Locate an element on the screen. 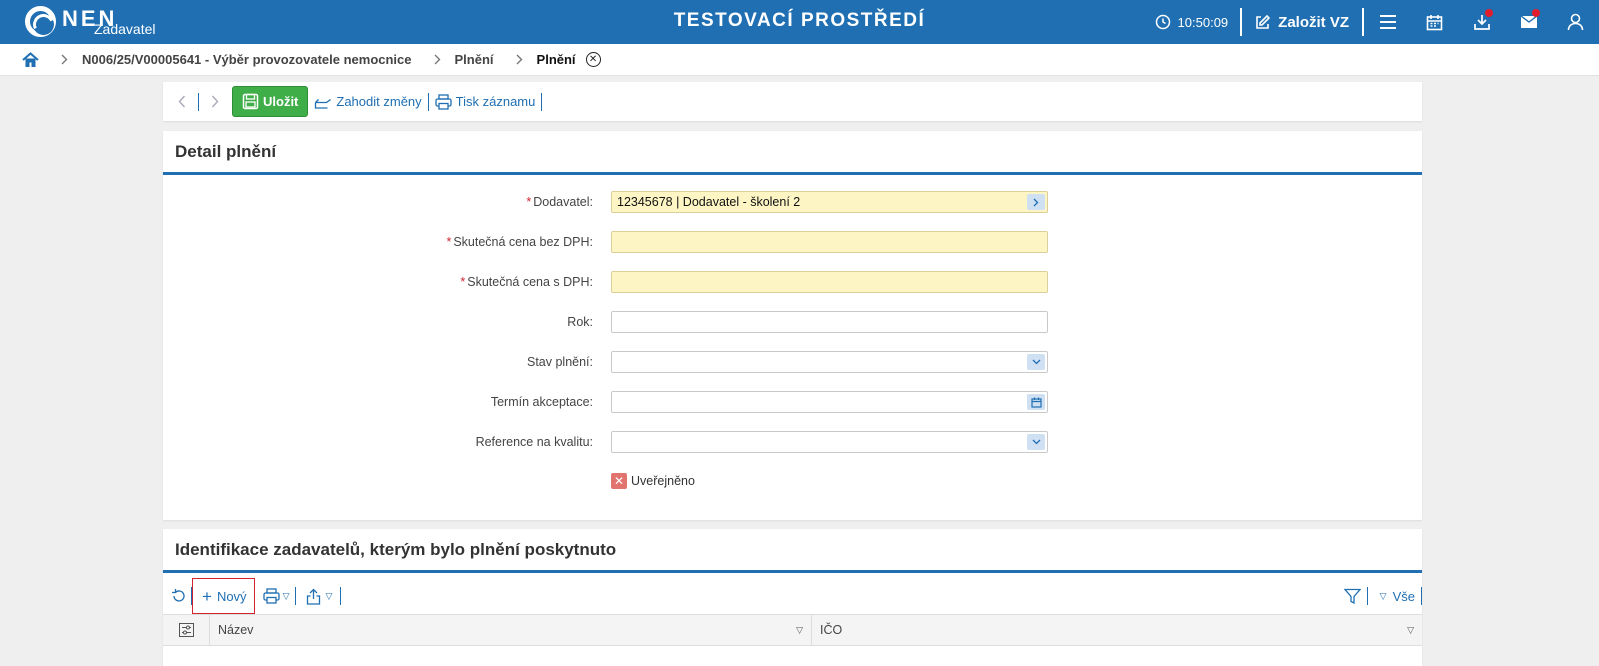 The height and width of the screenshot is (666, 1599). form-row-acceptance: Termín akceptace: is located at coordinates (792, 402).